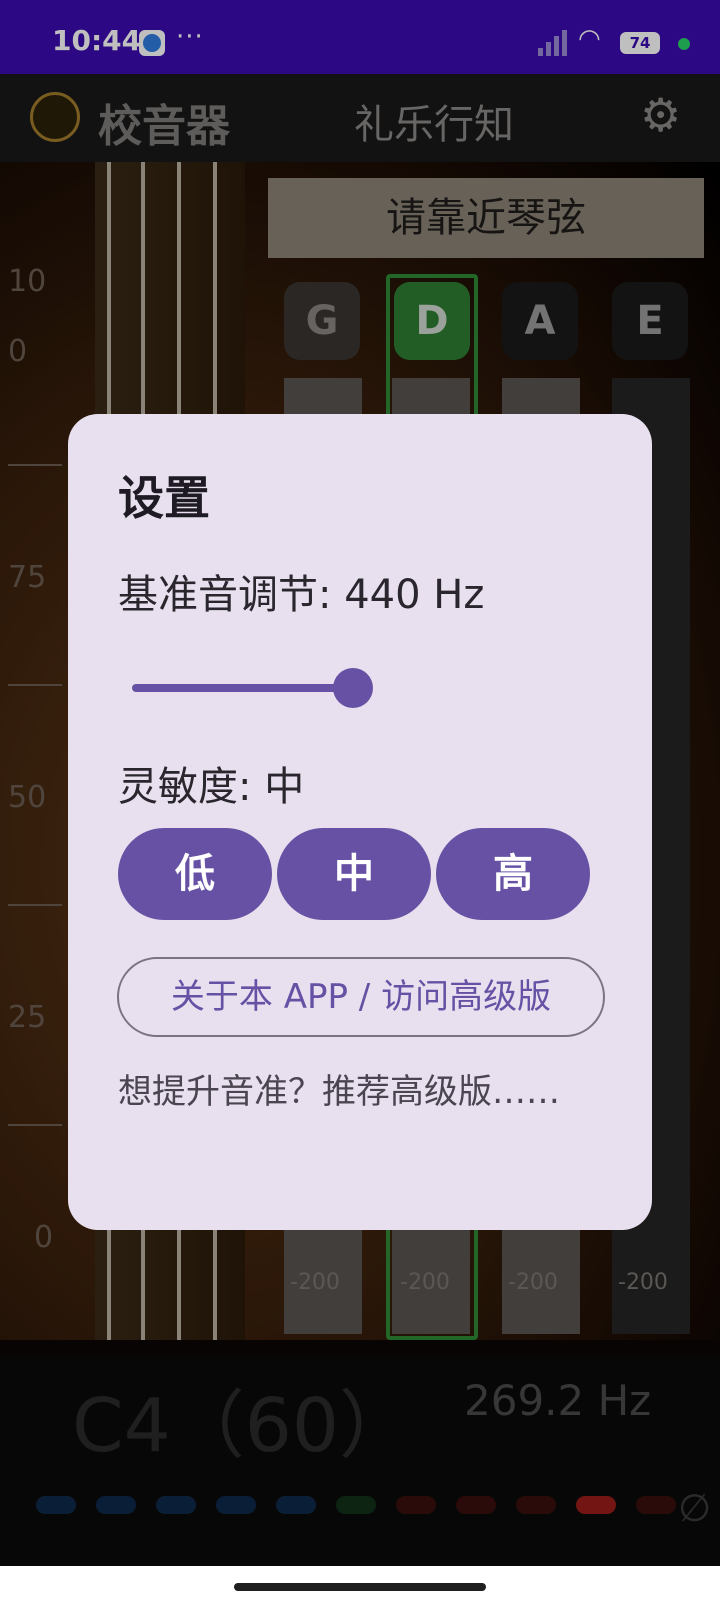 The width and height of the screenshot is (720, 1600). I want to click on navigation-bar, so click(360, 1583).